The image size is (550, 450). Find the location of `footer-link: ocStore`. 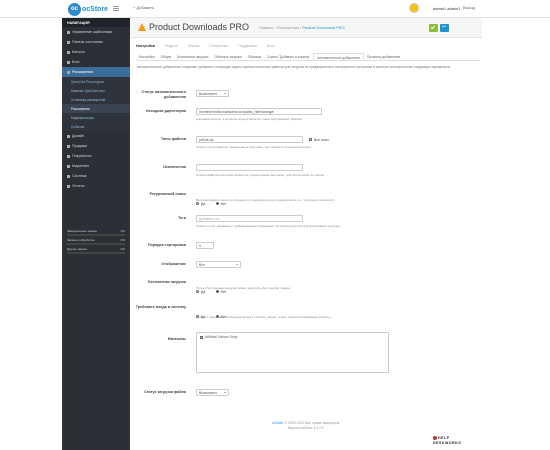

footer-link: ocStore is located at coordinates (278, 423).